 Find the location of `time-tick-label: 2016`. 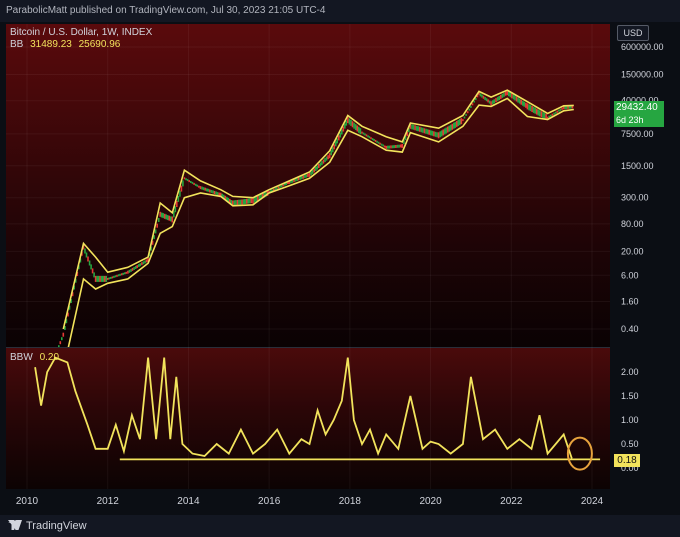

time-tick-label: 2016 is located at coordinates (269, 501).